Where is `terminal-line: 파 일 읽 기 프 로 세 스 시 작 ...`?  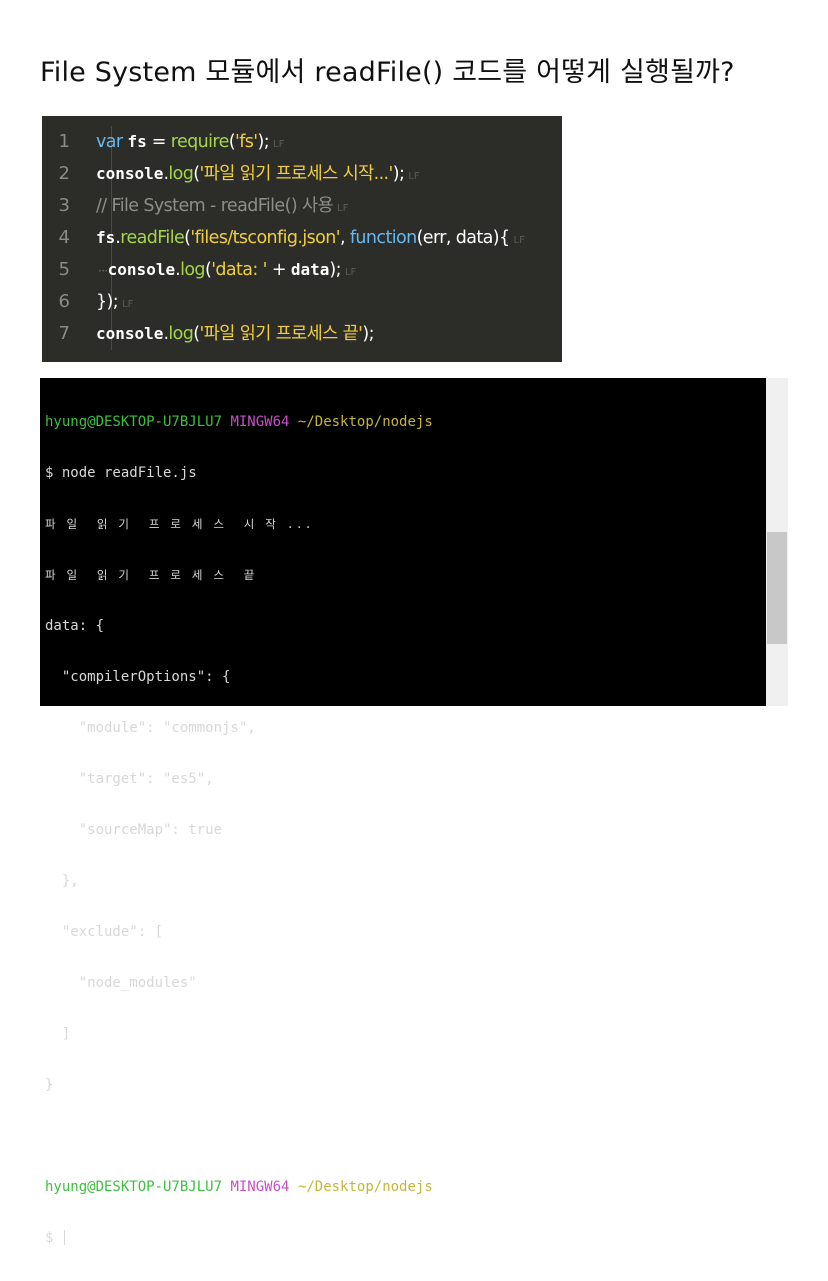 terminal-line: 파 일 읽 기 프 로 세 스 시 작 ... is located at coordinates (179, 524).